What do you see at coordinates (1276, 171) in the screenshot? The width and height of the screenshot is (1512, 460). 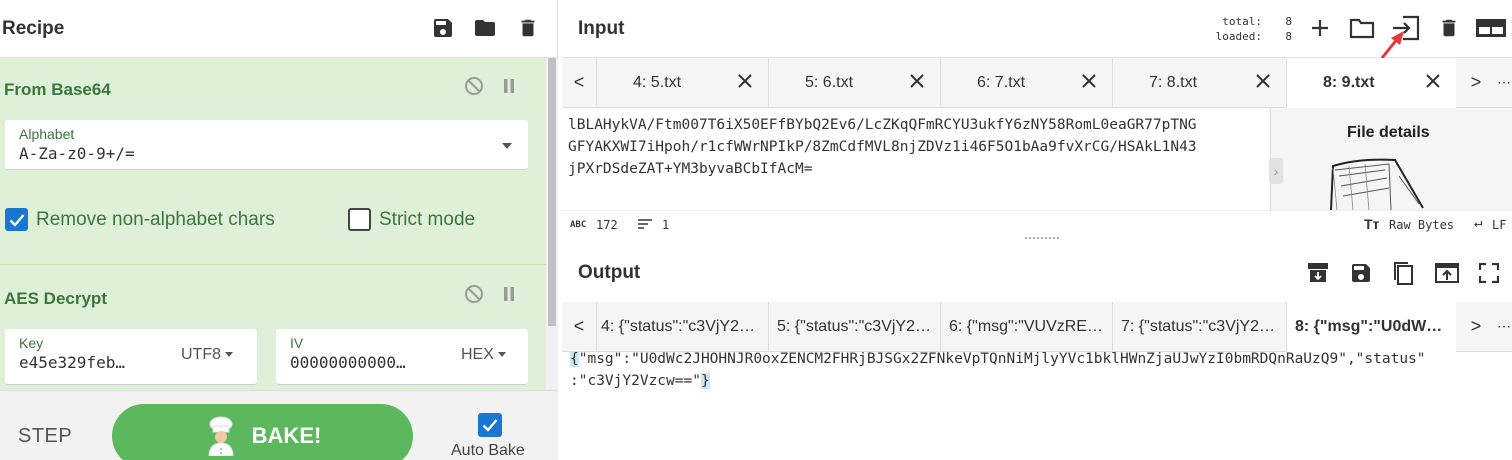 I see `collapse-details-handle: ›` at bounding box center [1276, 171].